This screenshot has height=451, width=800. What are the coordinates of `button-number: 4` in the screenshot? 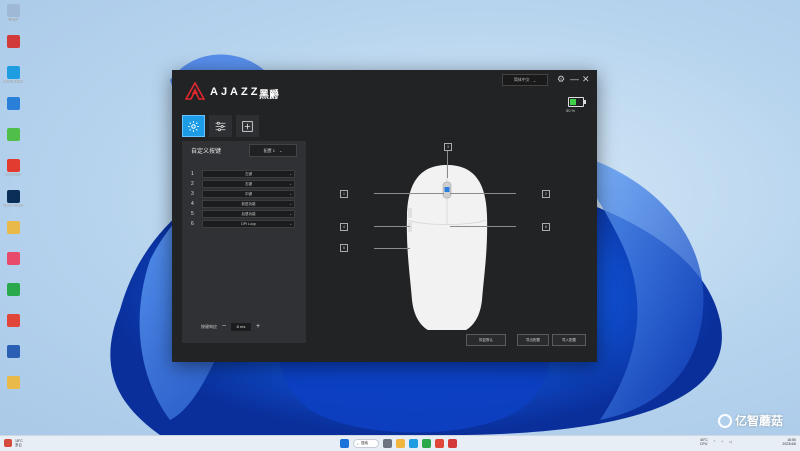 It's located at (192, 204).